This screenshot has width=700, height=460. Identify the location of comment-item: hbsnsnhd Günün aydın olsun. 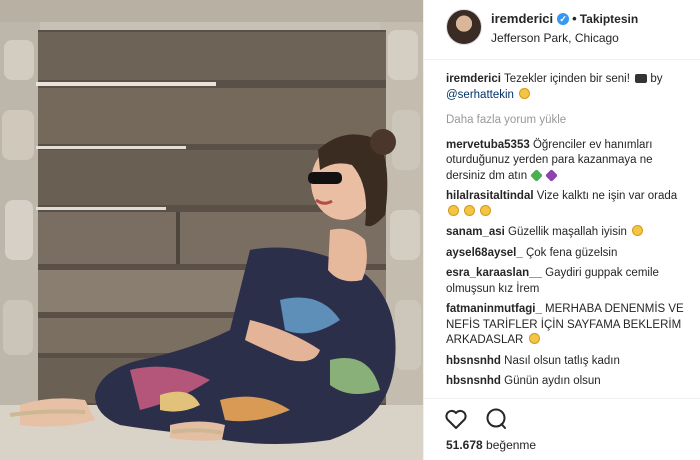
(568, 382).